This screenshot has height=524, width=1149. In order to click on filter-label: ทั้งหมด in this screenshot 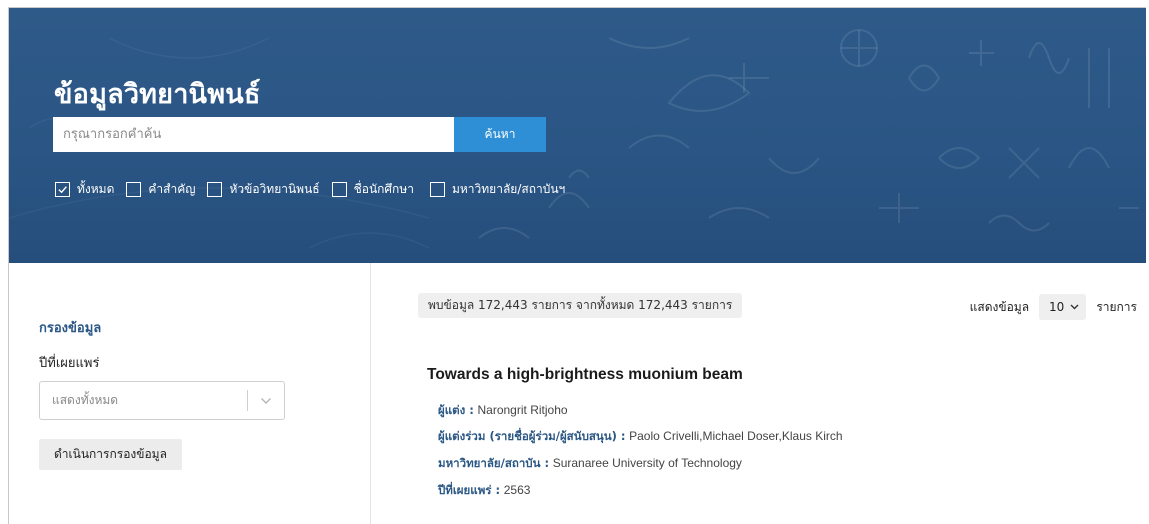, I will do `click(96, 189)`.